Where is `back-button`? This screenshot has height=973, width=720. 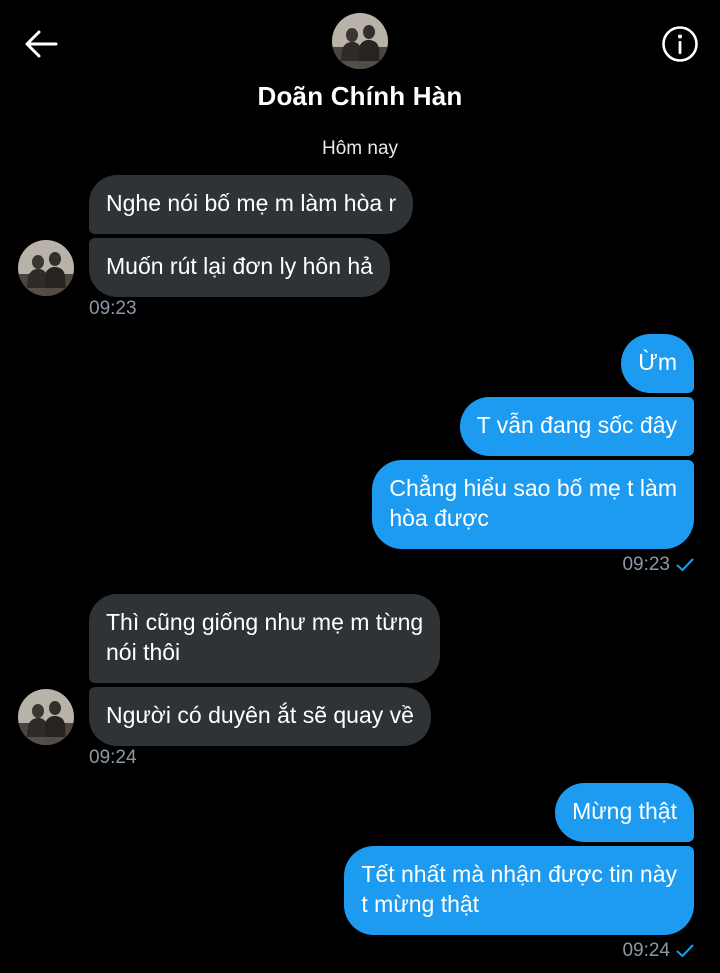
back-button is located at coordinates (41, 44).